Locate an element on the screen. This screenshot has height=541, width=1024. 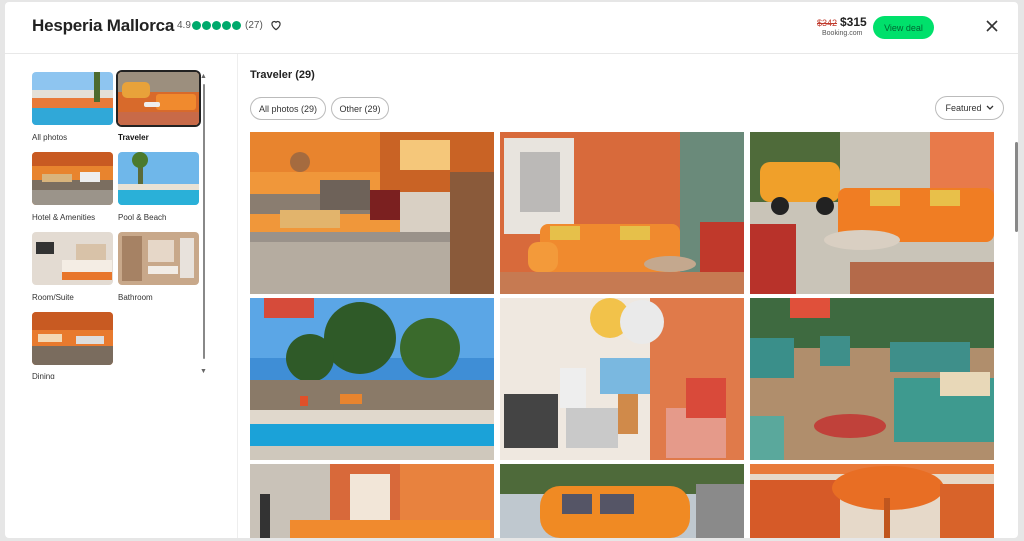
view-deal-button: View deal is located at coordinates (903, 27).